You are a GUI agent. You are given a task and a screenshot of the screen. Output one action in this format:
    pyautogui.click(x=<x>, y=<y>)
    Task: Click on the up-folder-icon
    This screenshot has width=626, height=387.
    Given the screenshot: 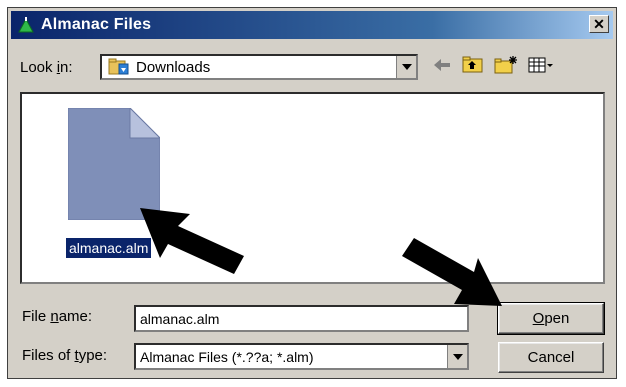 What is the action you would take?
    pyautogui.click(x=473, y=67)
    